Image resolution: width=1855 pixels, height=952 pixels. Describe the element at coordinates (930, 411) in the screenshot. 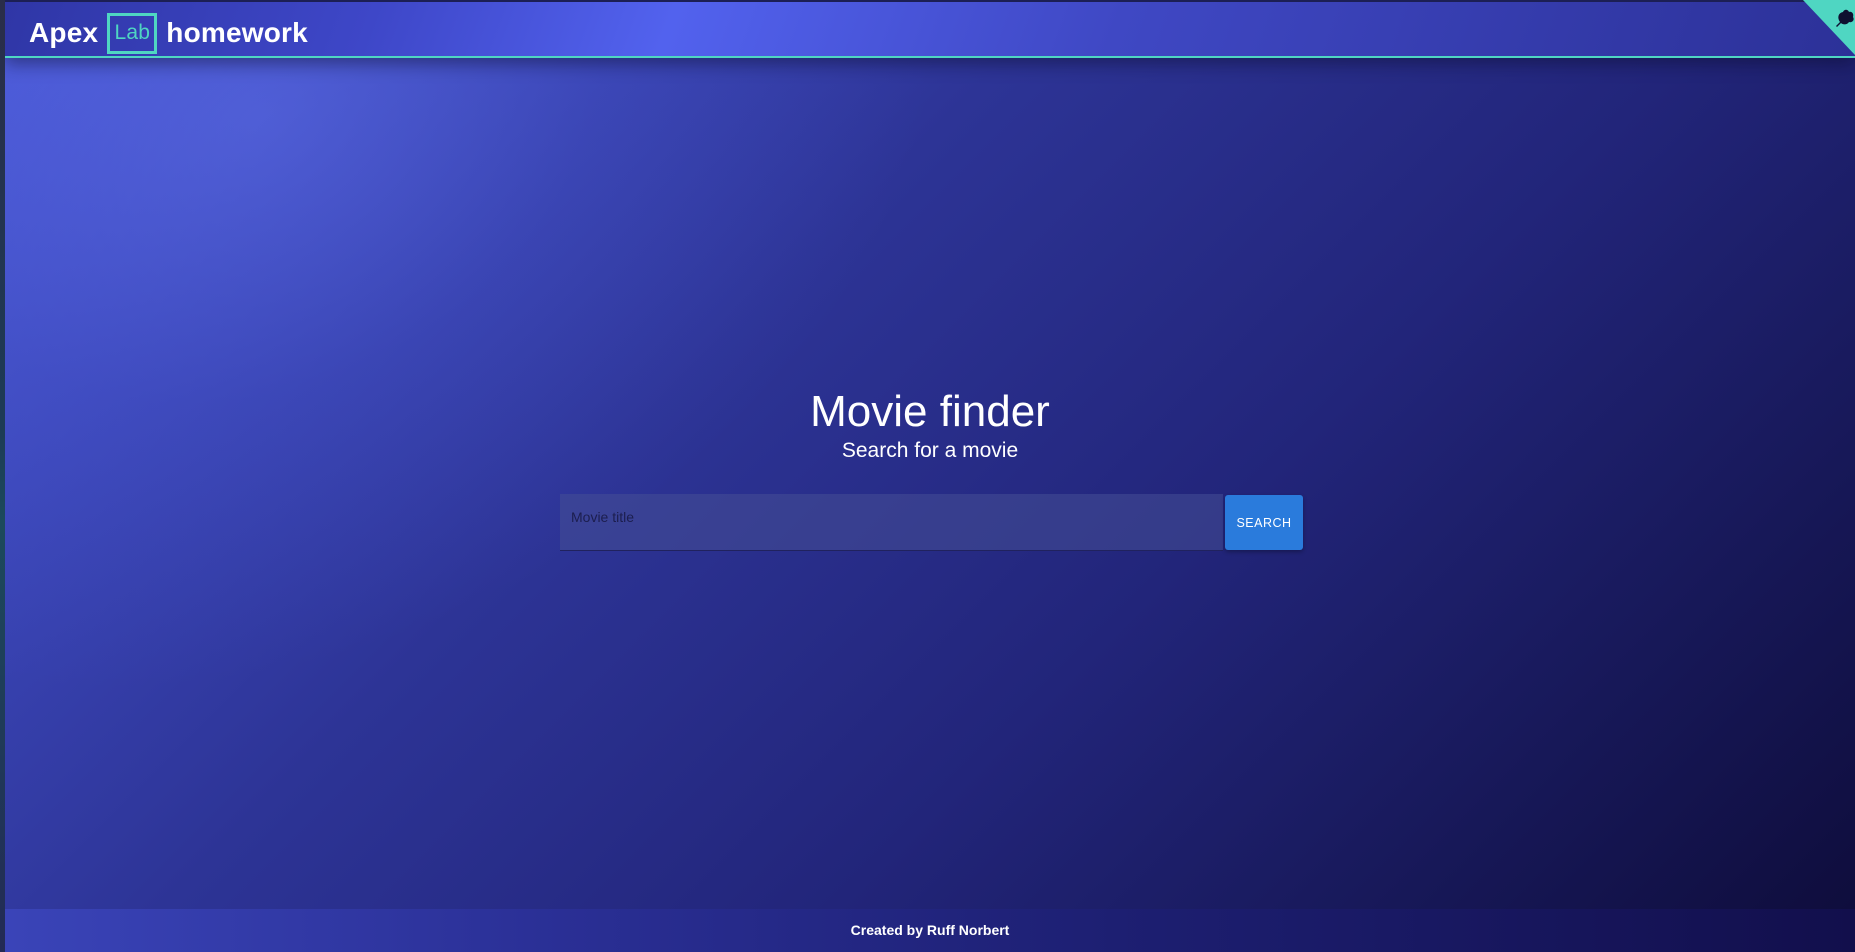

I see `page-title: Movie finder` at that location.